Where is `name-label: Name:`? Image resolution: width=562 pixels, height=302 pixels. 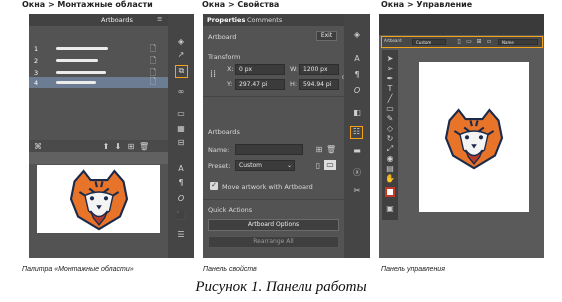 name-label: Name: is located at coordinates (219, 150).